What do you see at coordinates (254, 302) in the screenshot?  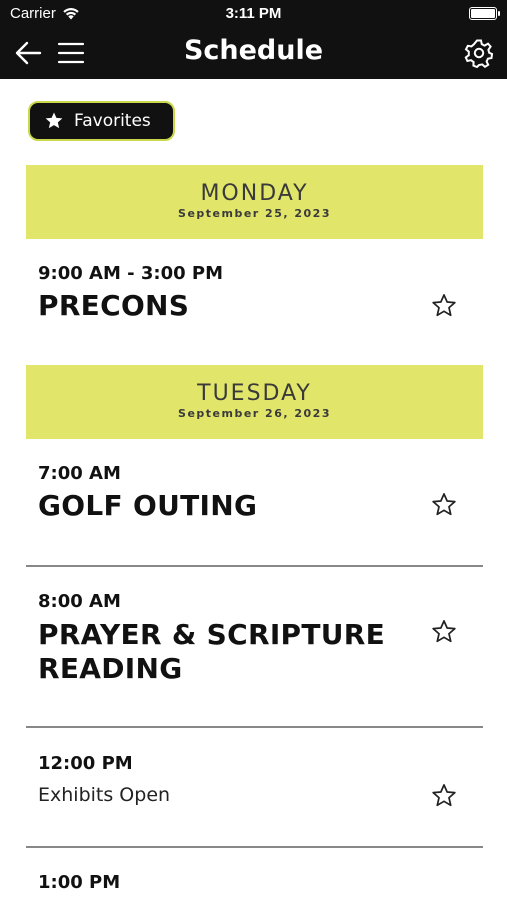 I see `event-row-precons: 9:00 AM - 3:00 PM PRECONS` at bounding box center [254, 302].